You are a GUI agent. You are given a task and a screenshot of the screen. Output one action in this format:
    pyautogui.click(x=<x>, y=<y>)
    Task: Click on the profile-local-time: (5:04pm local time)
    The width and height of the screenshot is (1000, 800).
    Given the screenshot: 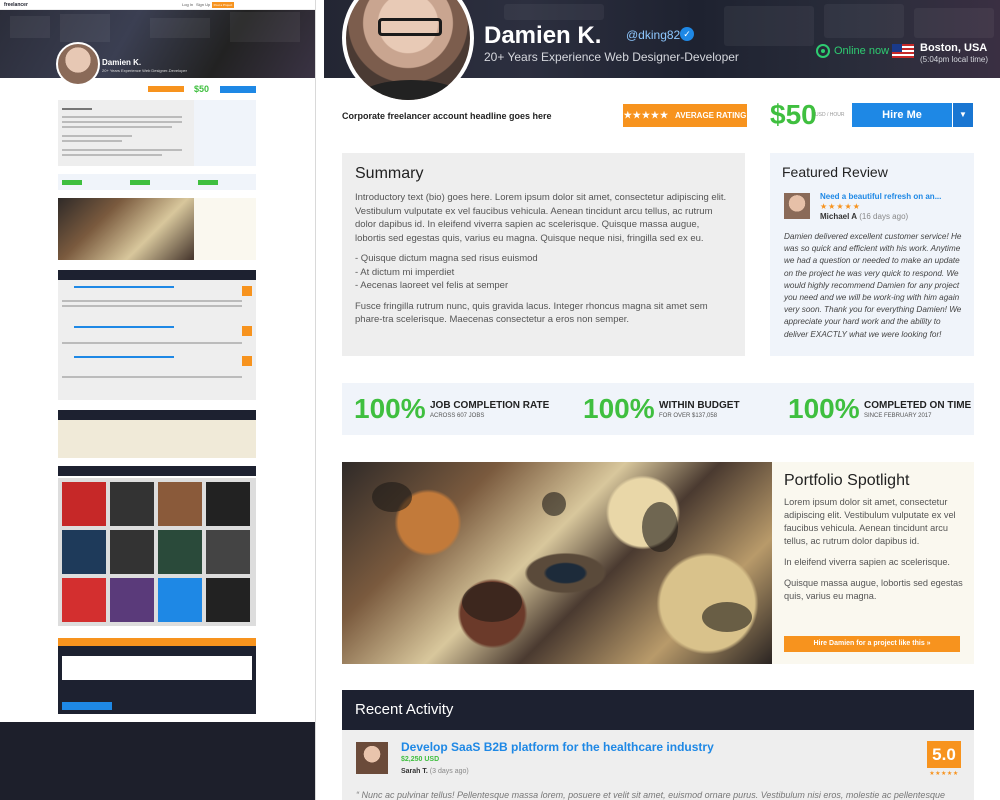 What is the action you would take?
    pyautogui.click(x=954, y=59)
    